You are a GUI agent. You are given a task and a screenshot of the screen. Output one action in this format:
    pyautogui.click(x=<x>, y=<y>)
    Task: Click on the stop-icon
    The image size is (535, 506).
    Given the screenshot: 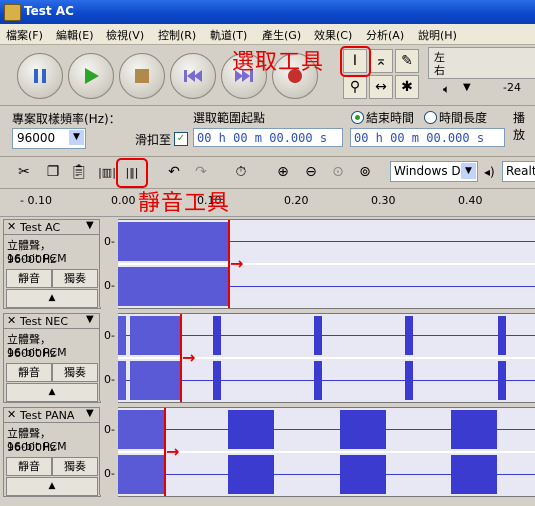 What is the action you would take?
    pyautogui.click(x=142, y=76)
    